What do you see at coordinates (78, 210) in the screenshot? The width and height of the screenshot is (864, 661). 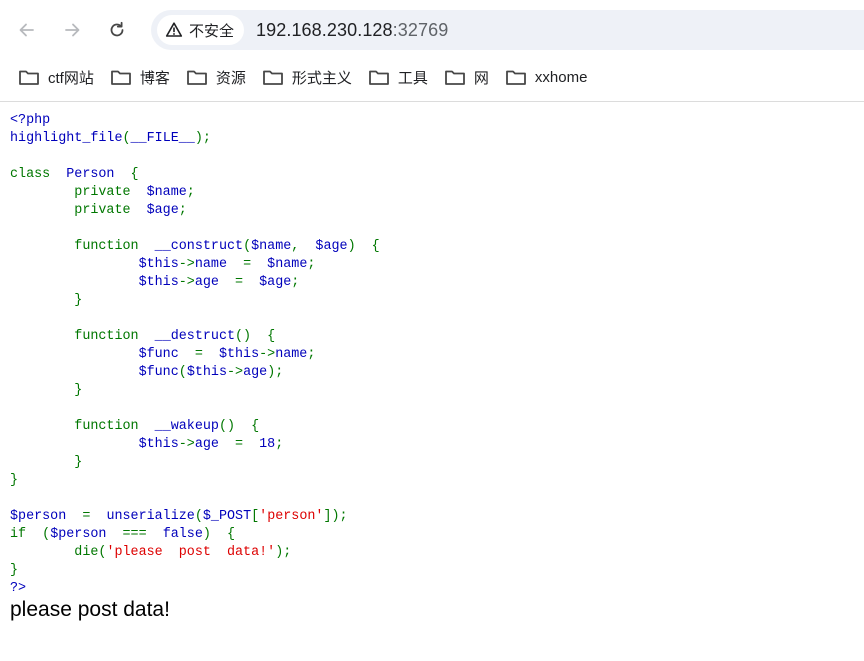 I see `code-token: private` at bounding box center [78, 210].